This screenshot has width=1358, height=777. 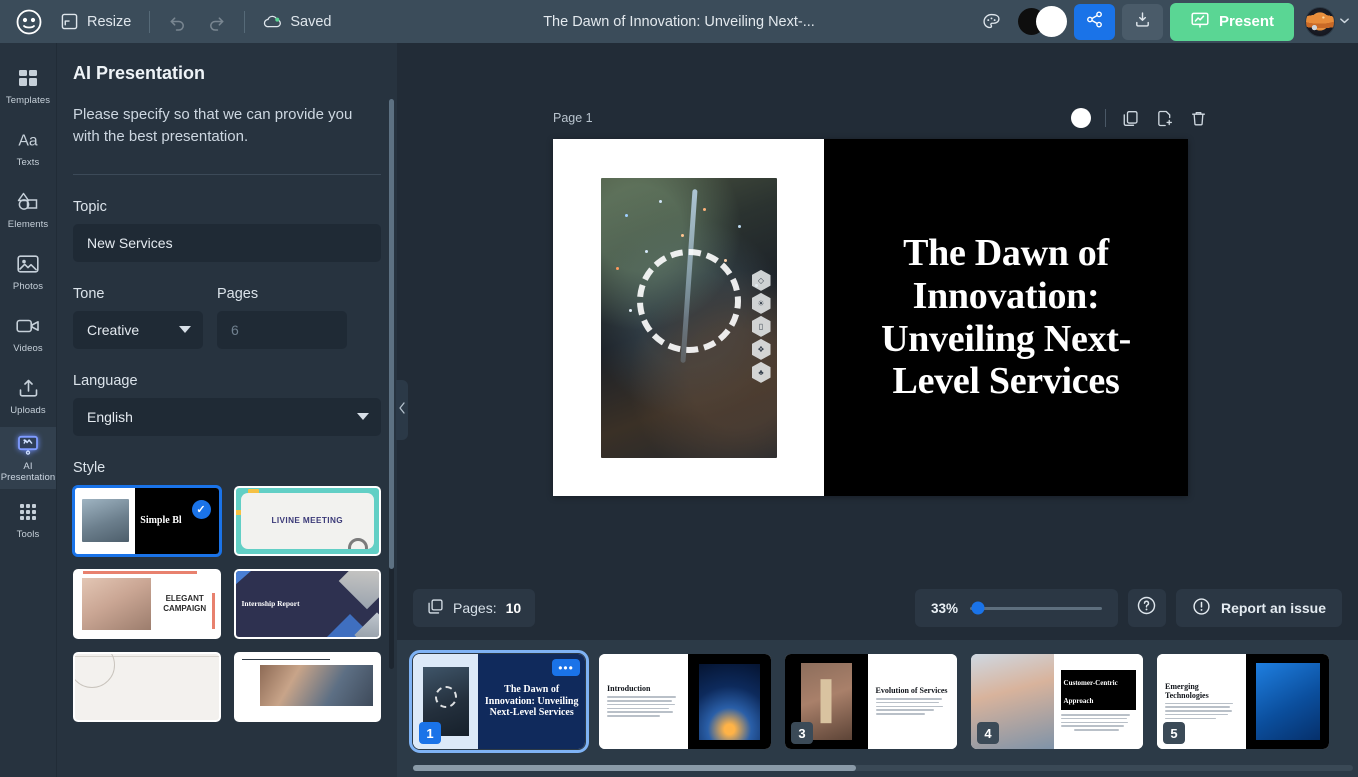 I want to click on page-color-circle, so click(x=1081, y=118).